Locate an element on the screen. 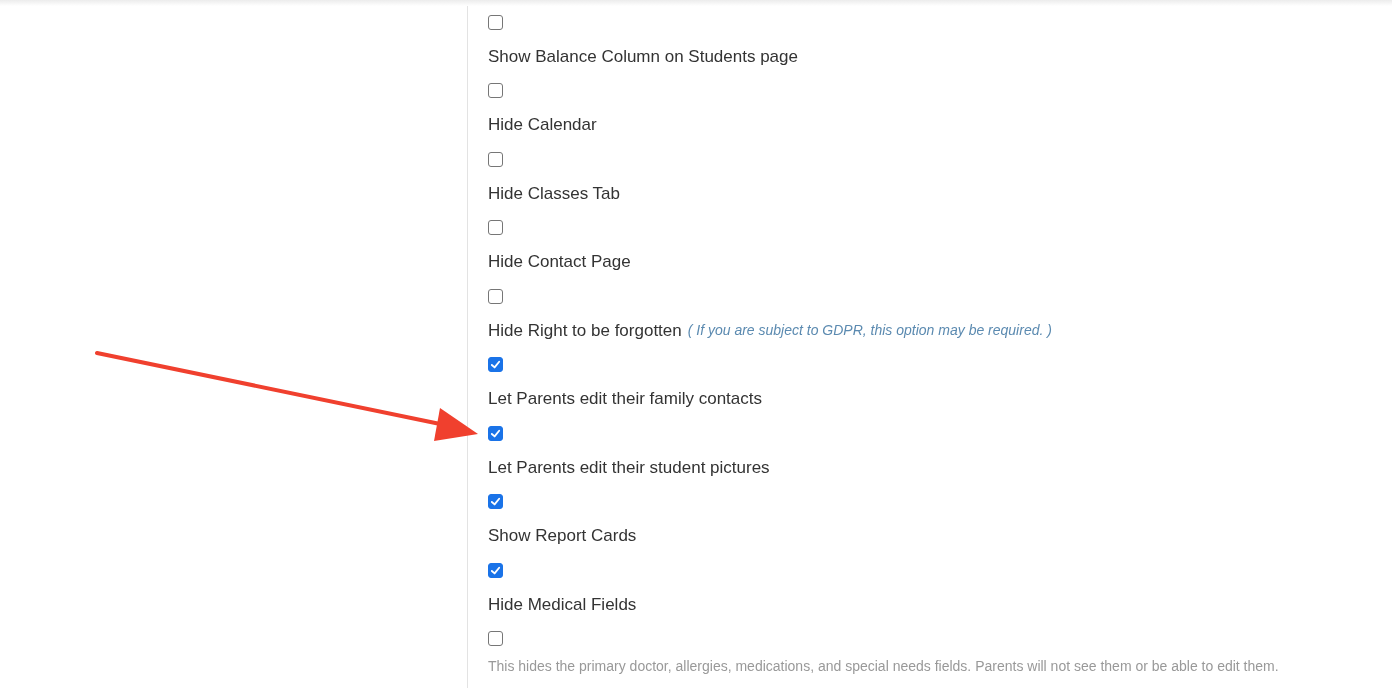 The height and width of the screenshot is (688, 1392). setting-label: Hide Classes Tab is located at coordinates (554, 193).